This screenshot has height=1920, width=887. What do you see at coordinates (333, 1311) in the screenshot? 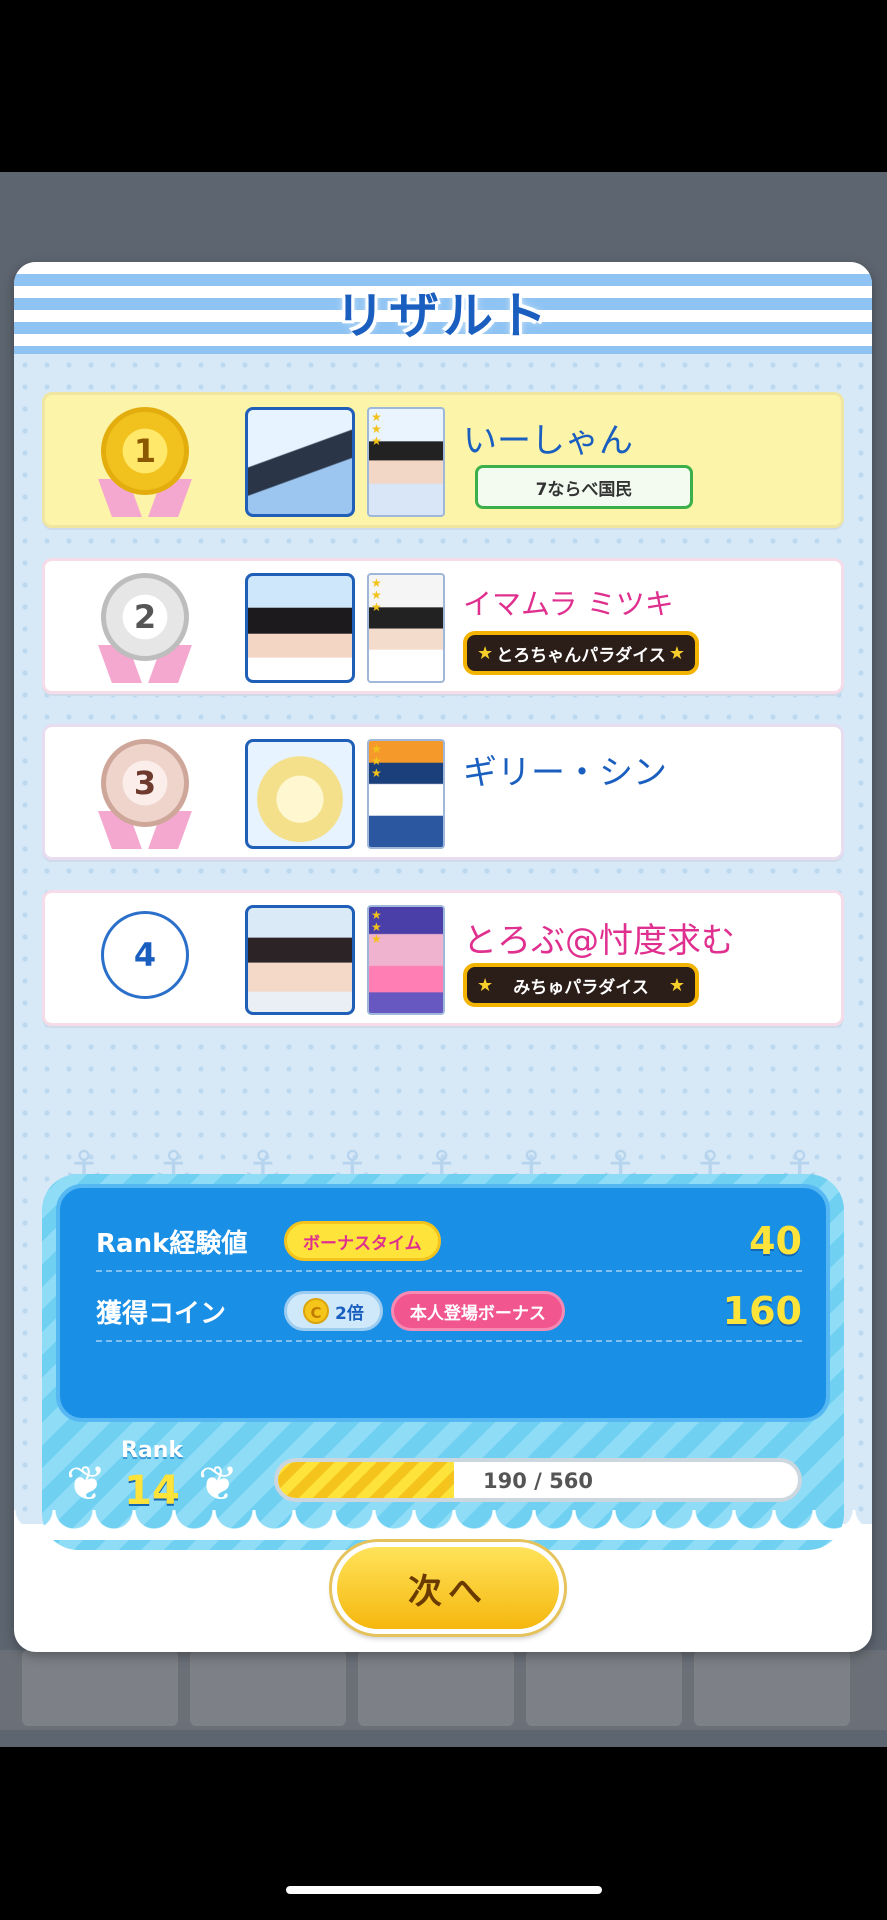
I see `coin-multiplier-badge: C 2倍` at bounding box center [333, 1311].